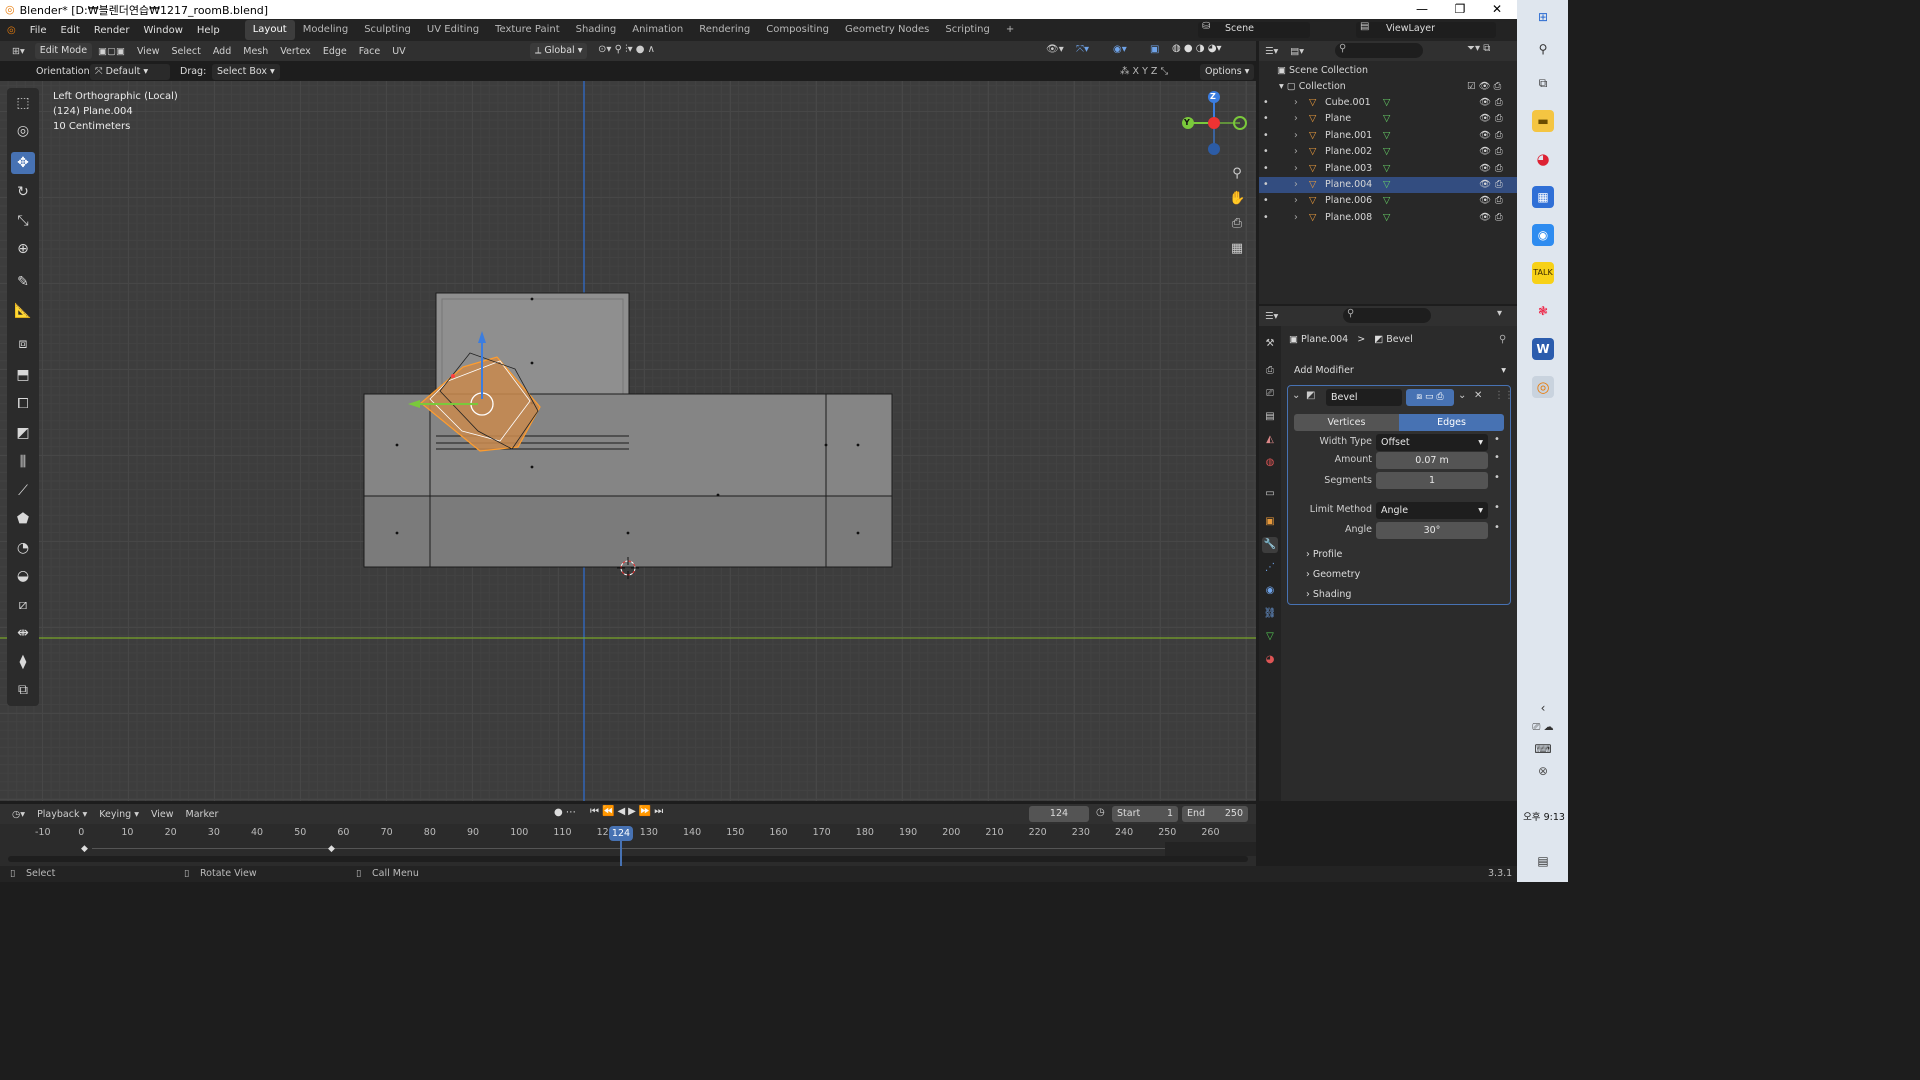 The width and height of the screenshot is (1920, 1080). I want to click on collapse-arrow-icon: ⌄, so click(1296, 395).